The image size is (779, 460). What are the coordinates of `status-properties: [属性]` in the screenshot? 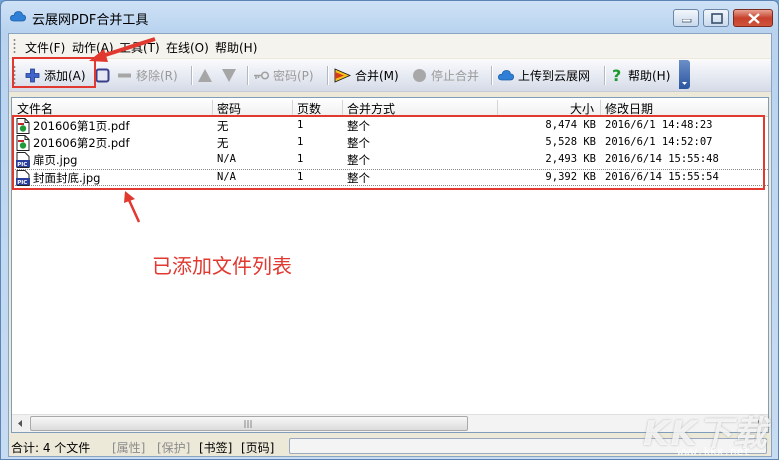 It's located at (128, 447).